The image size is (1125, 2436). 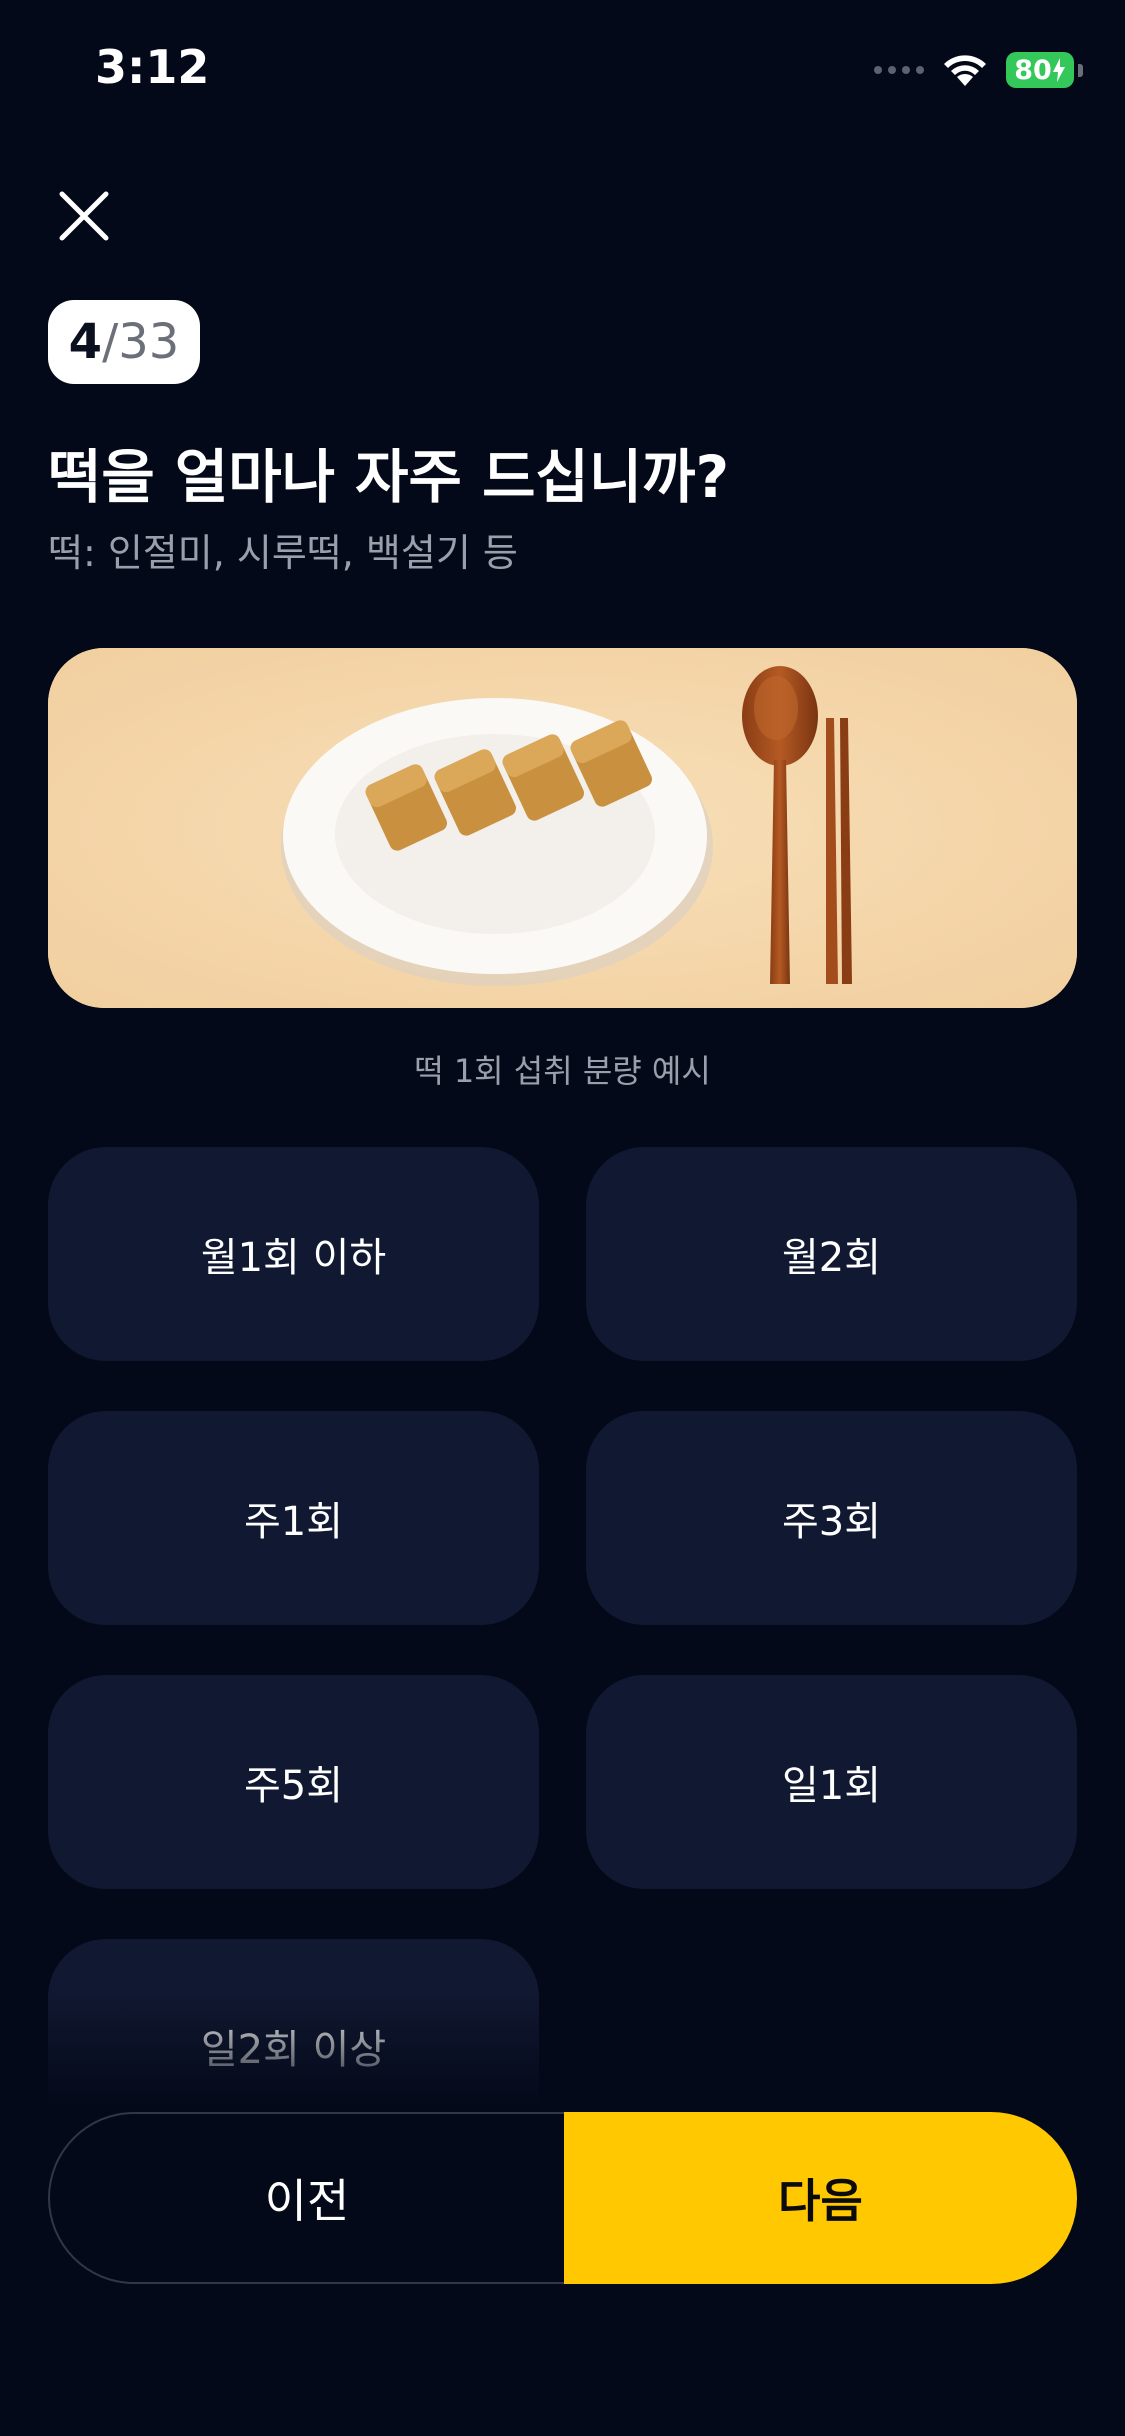 I want to click on progress-total: 33, so click(x=149, y=342).